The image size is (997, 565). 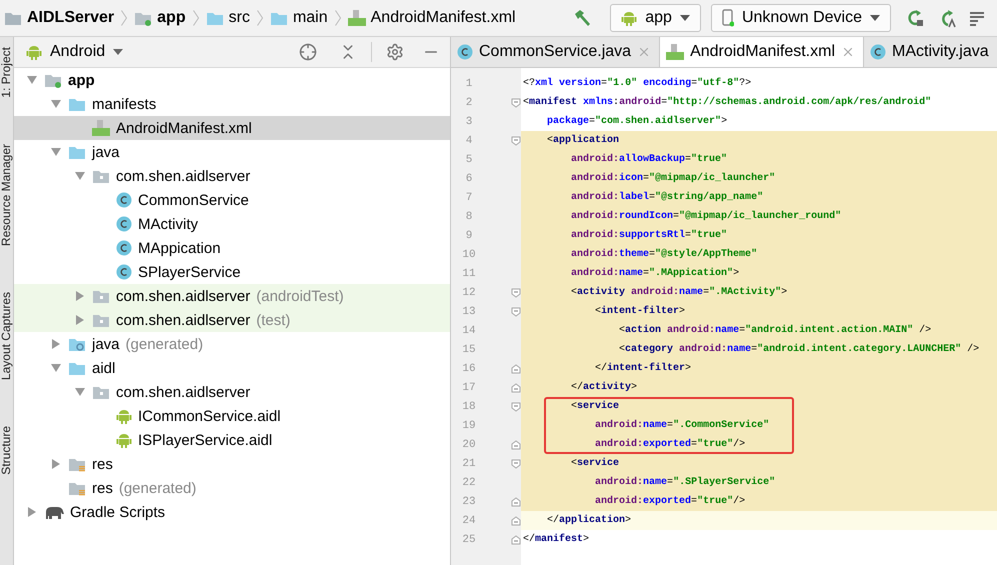 I want to click on breadcrumb-item: app, so click(x=160, y=18).